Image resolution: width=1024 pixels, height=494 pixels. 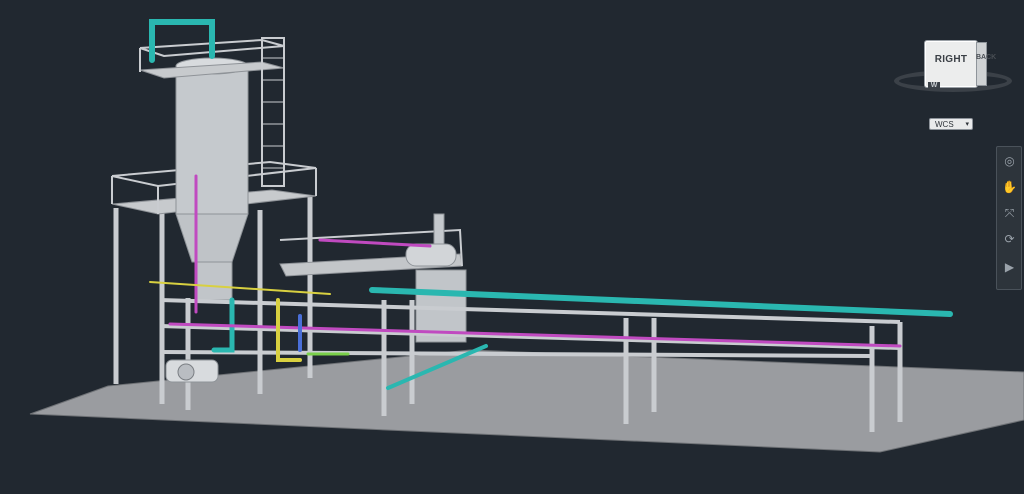 I want to click on compass-west-label: W, so click(x=934, y=85).